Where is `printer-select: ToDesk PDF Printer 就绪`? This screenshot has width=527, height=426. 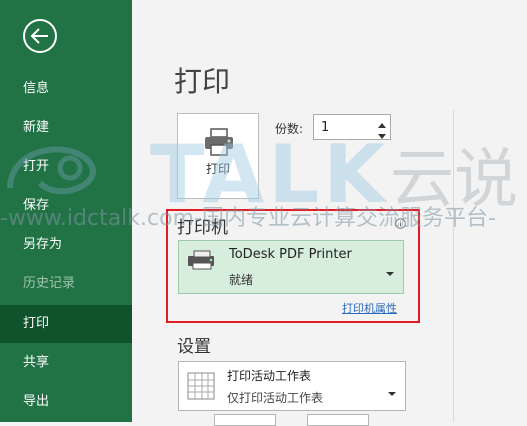 printer-select: ToDesk PDF Printer 就绪 is located at coordinates (291, 267).